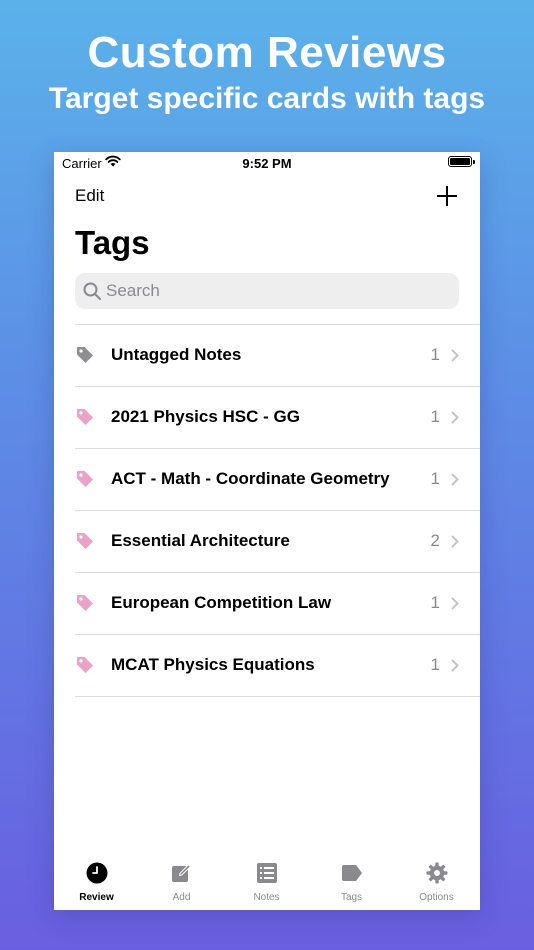 Image resolution: width=534 pixels, height=950 pixels. Describe the element at coordinates (447, 196) in the screenshot. I see `plus-icon` at that location.